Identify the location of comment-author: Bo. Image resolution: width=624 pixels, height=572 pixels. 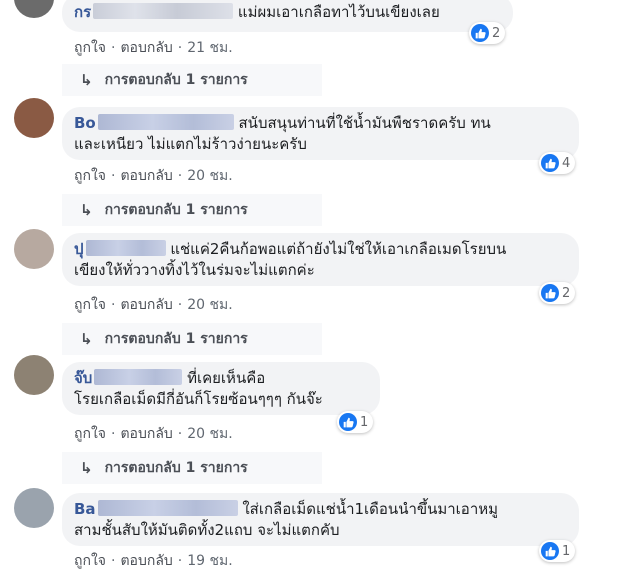
(154, 123).